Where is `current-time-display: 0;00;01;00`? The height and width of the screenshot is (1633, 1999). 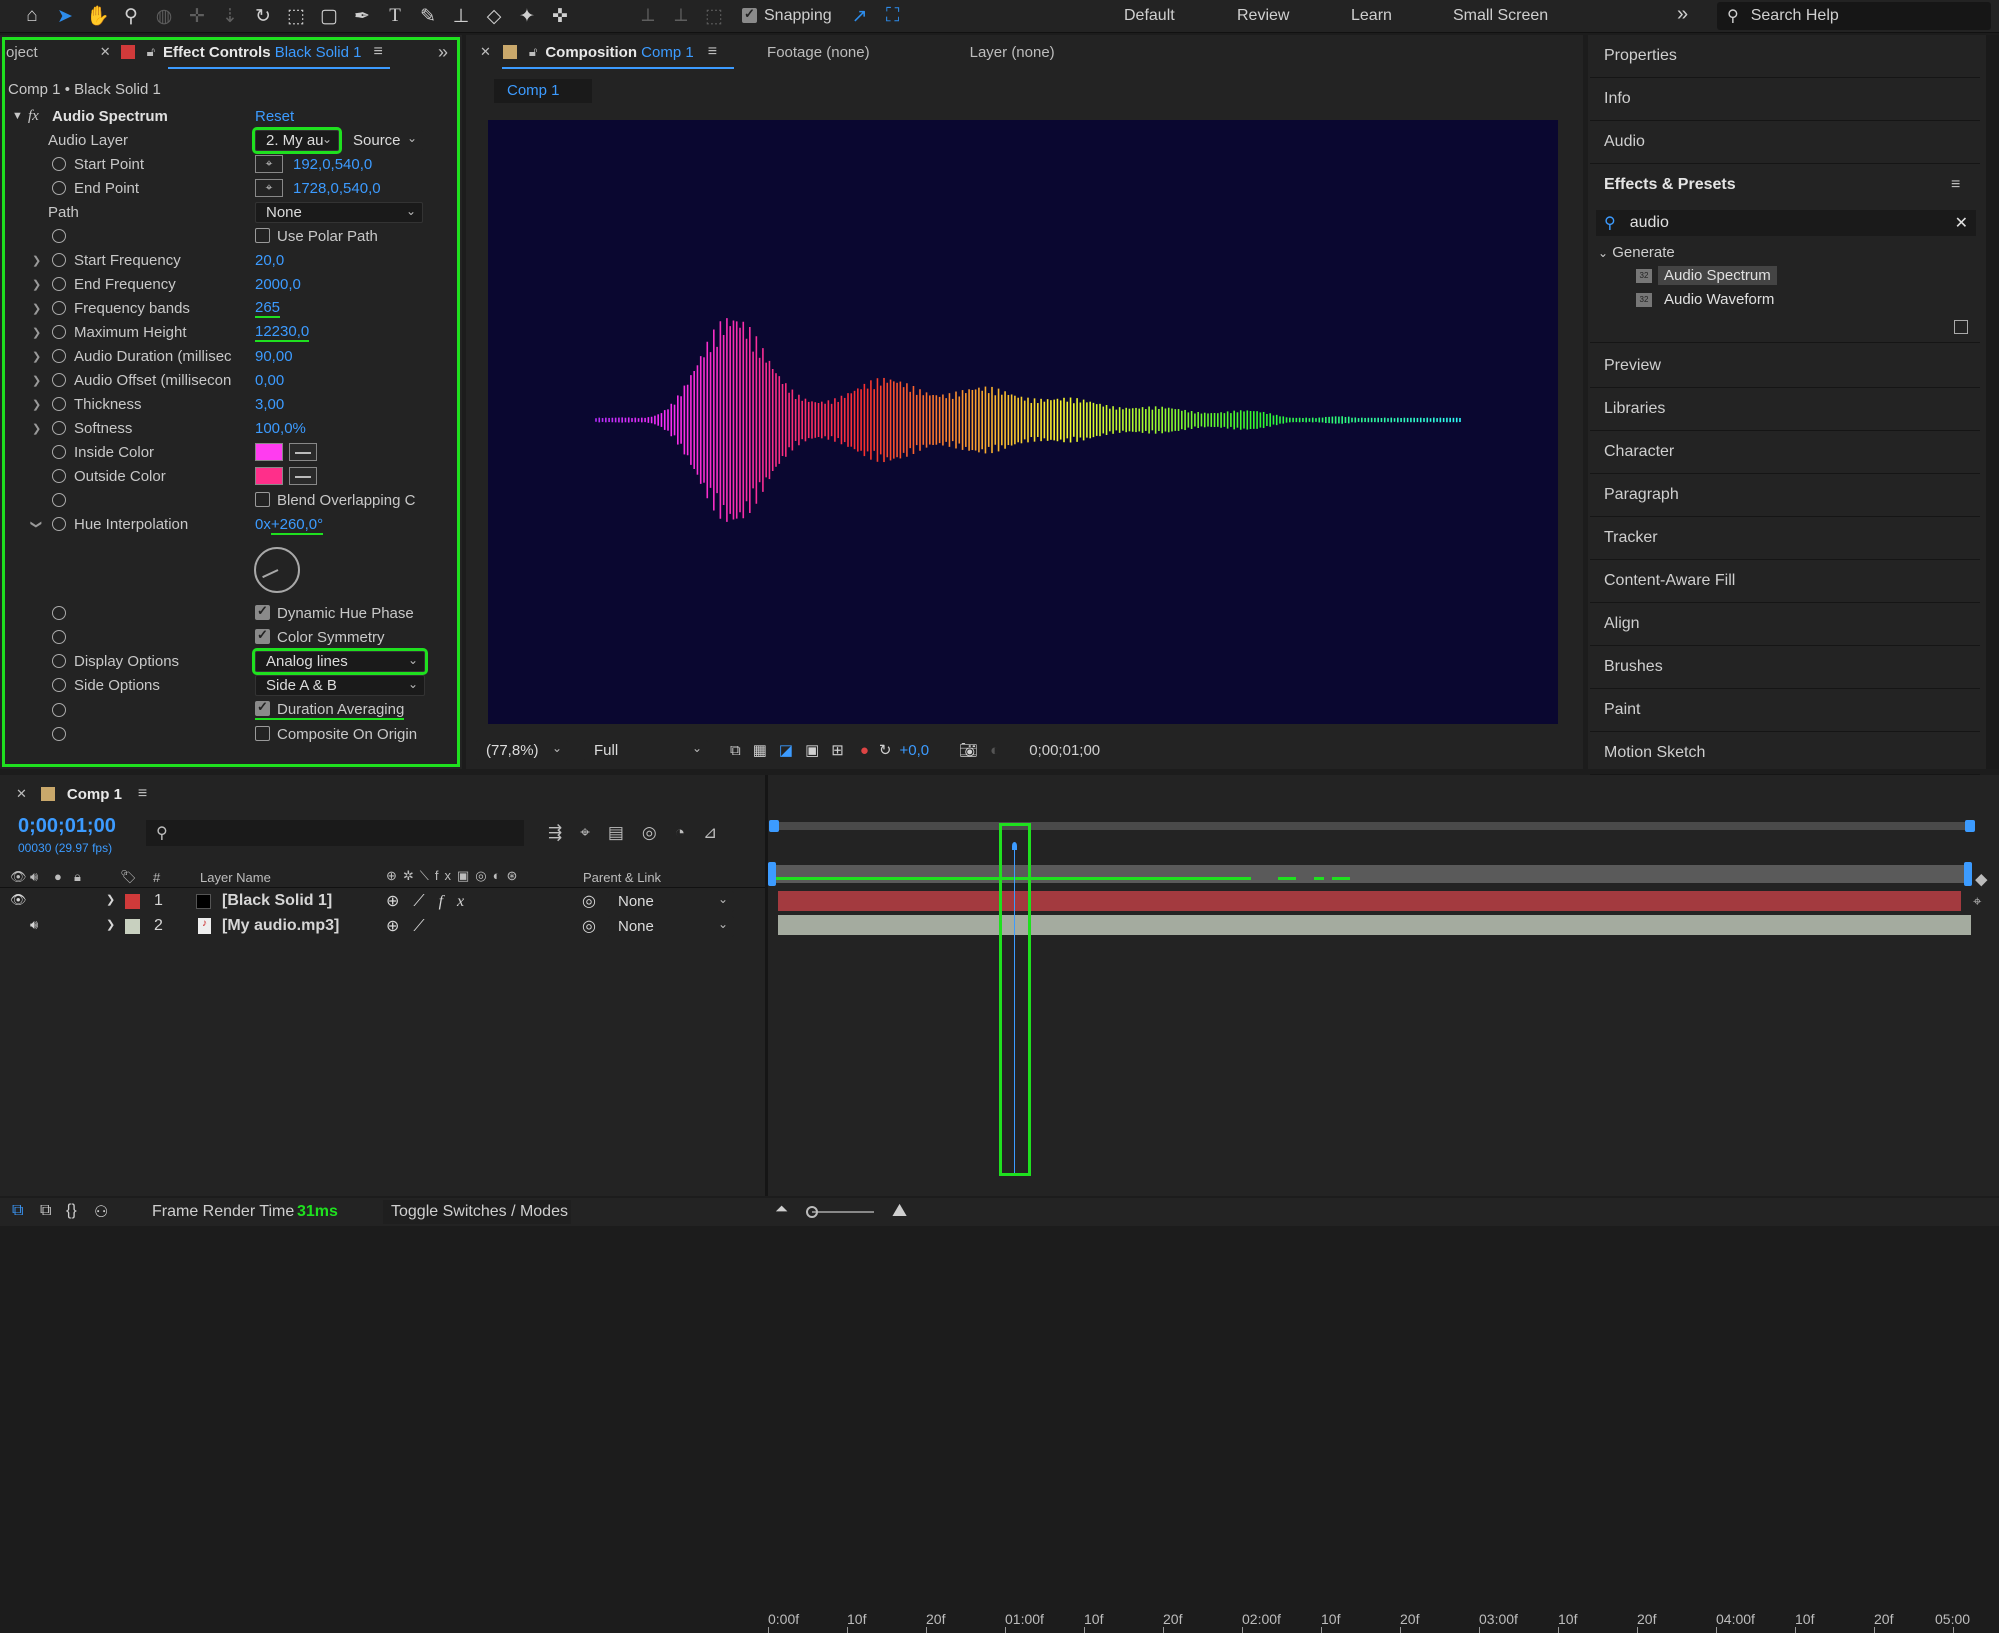
current-time-display: 0;00;01;00 is located at coordinates (67, 826).